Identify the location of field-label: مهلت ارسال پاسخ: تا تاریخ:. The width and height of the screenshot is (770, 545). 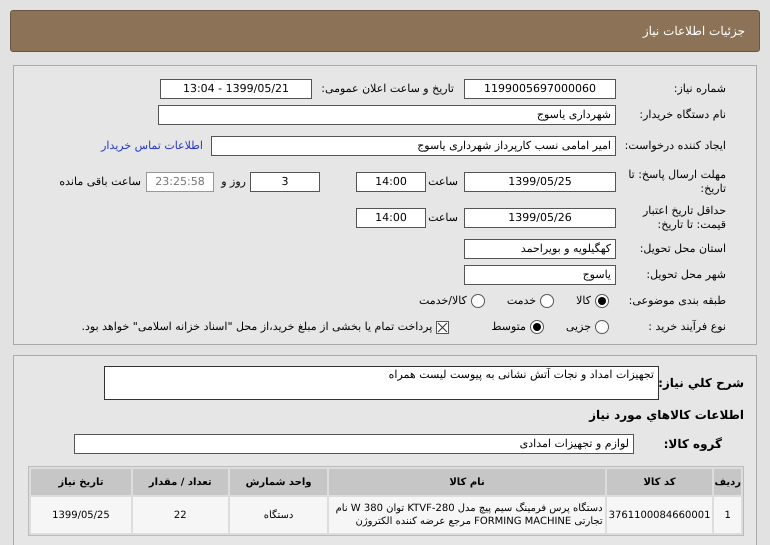
(676, 182).